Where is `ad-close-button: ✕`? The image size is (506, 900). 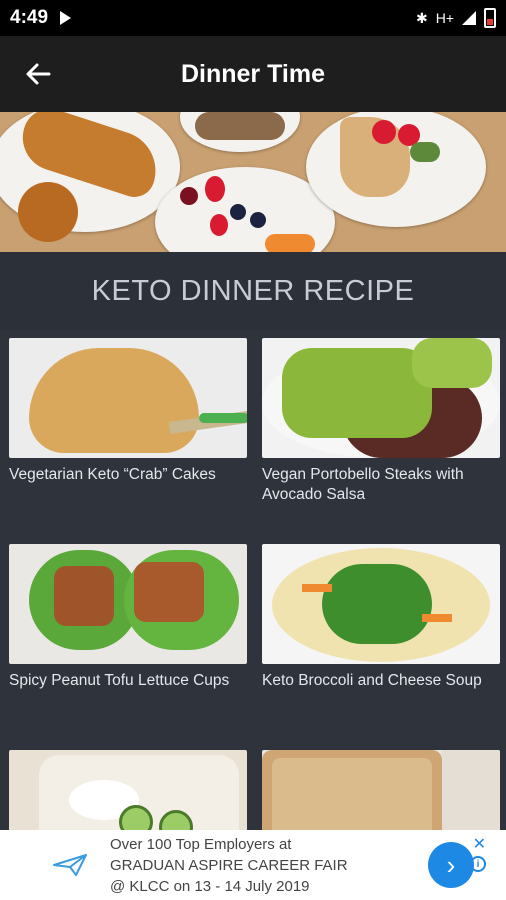 ad-close-button: ✕ is located at coordinates (479, 844).